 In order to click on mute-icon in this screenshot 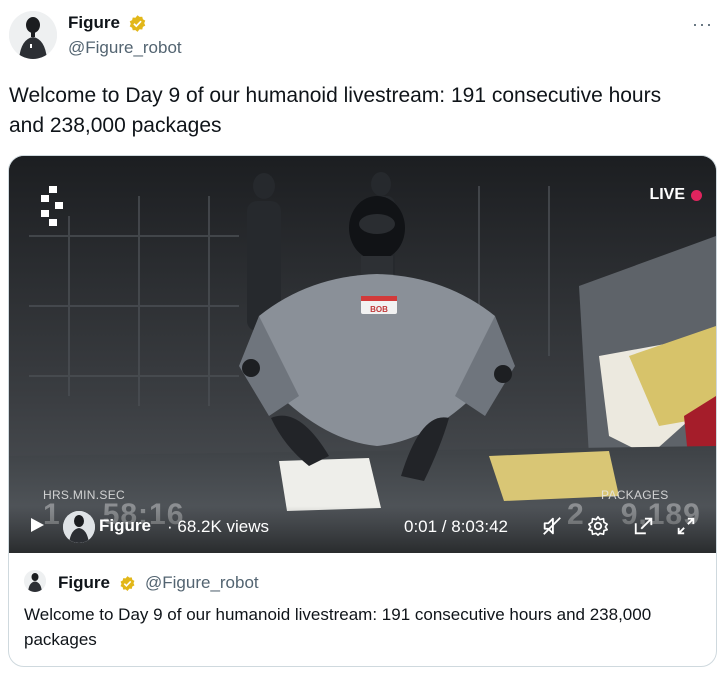, I will do `click(552, 526)`.